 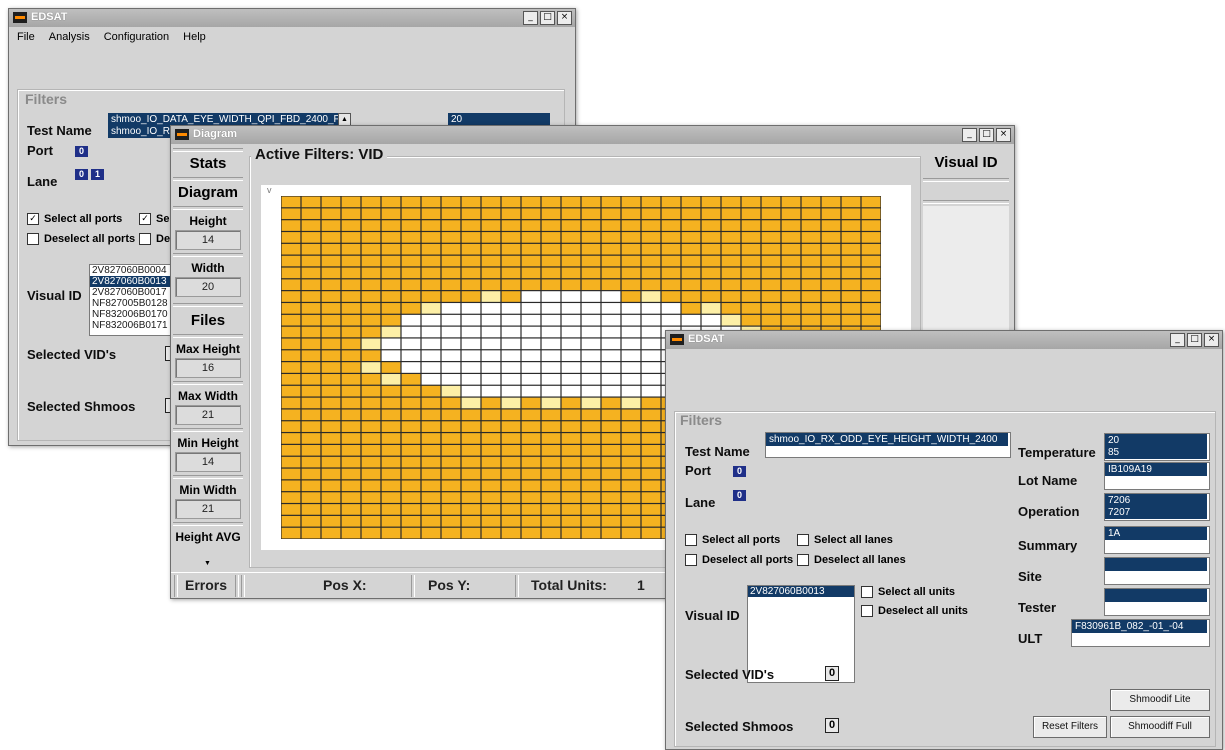 I want to click on operation-option: 7207, so click(x=1156, y=512).